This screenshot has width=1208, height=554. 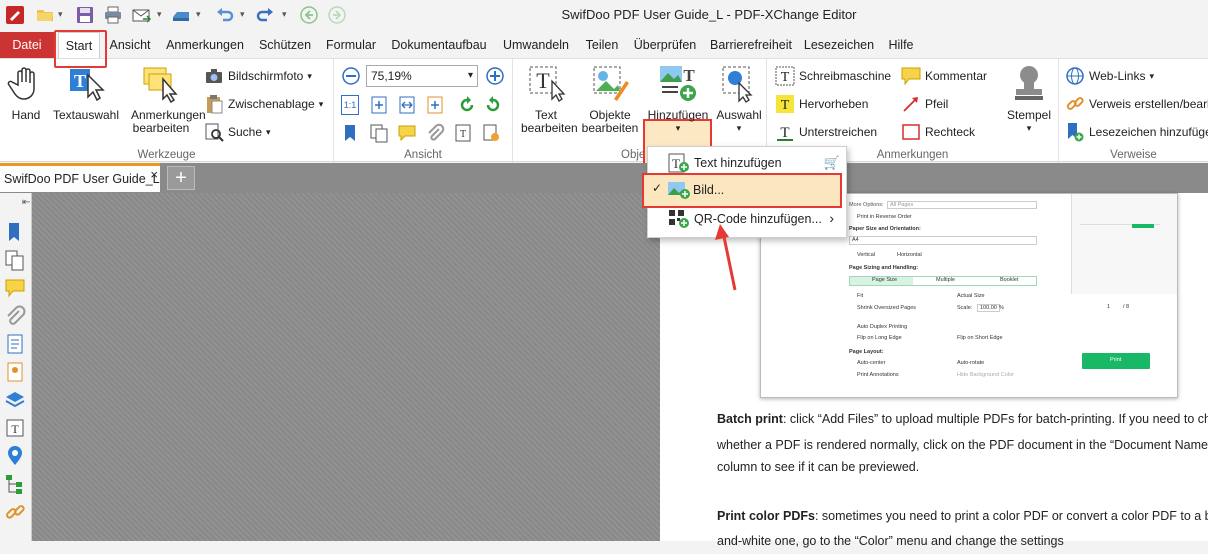 I want to click on rotate-left-icon, so click(x=467, y=105).